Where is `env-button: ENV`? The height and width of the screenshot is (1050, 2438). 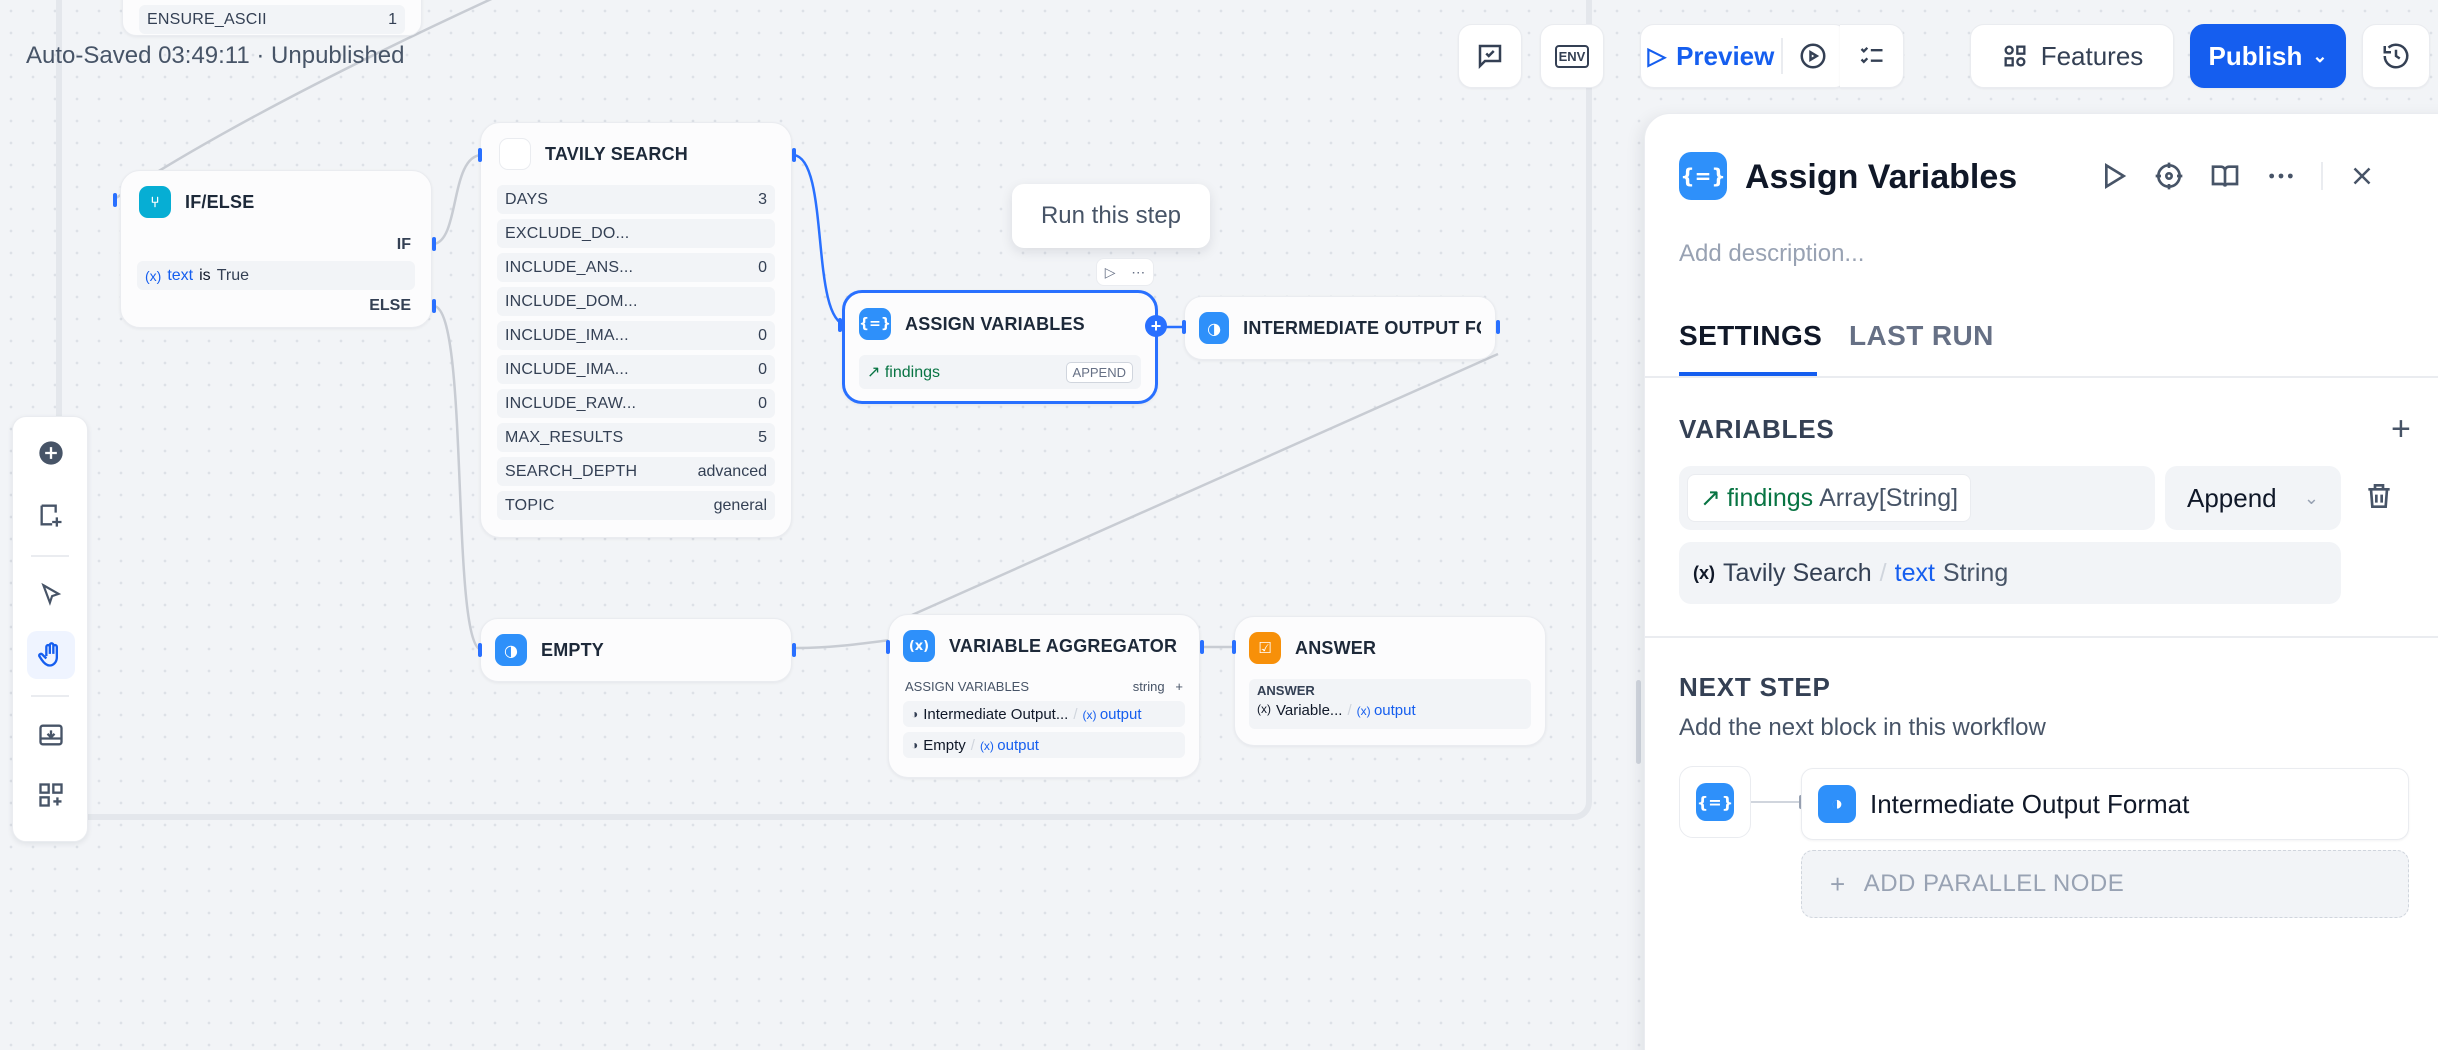 env-button: ENV is located at coordinates (1572, 56).